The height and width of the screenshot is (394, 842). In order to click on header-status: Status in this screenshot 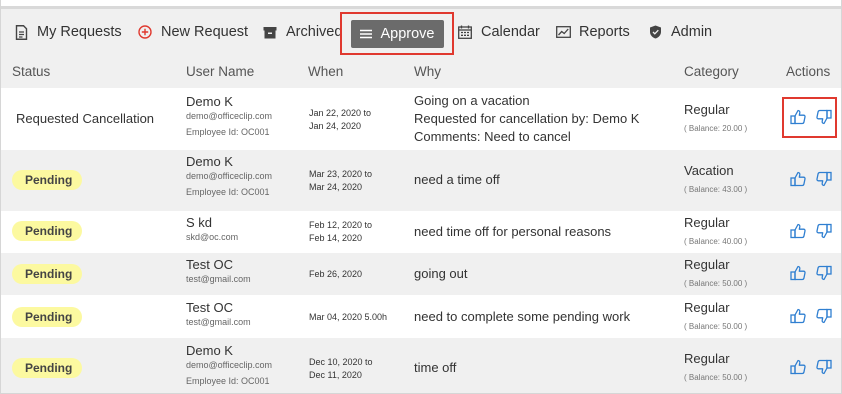, I will do `click(31, 71)`.